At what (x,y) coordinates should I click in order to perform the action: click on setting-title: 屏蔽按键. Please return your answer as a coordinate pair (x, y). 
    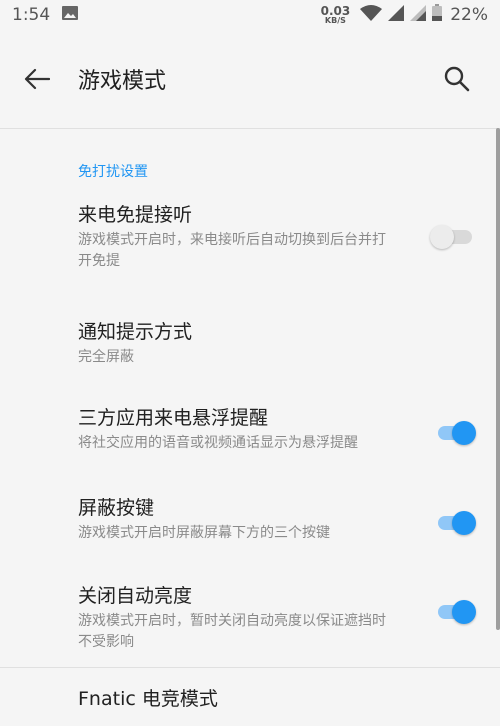
    Looking at the image, I should click on (116, 508).